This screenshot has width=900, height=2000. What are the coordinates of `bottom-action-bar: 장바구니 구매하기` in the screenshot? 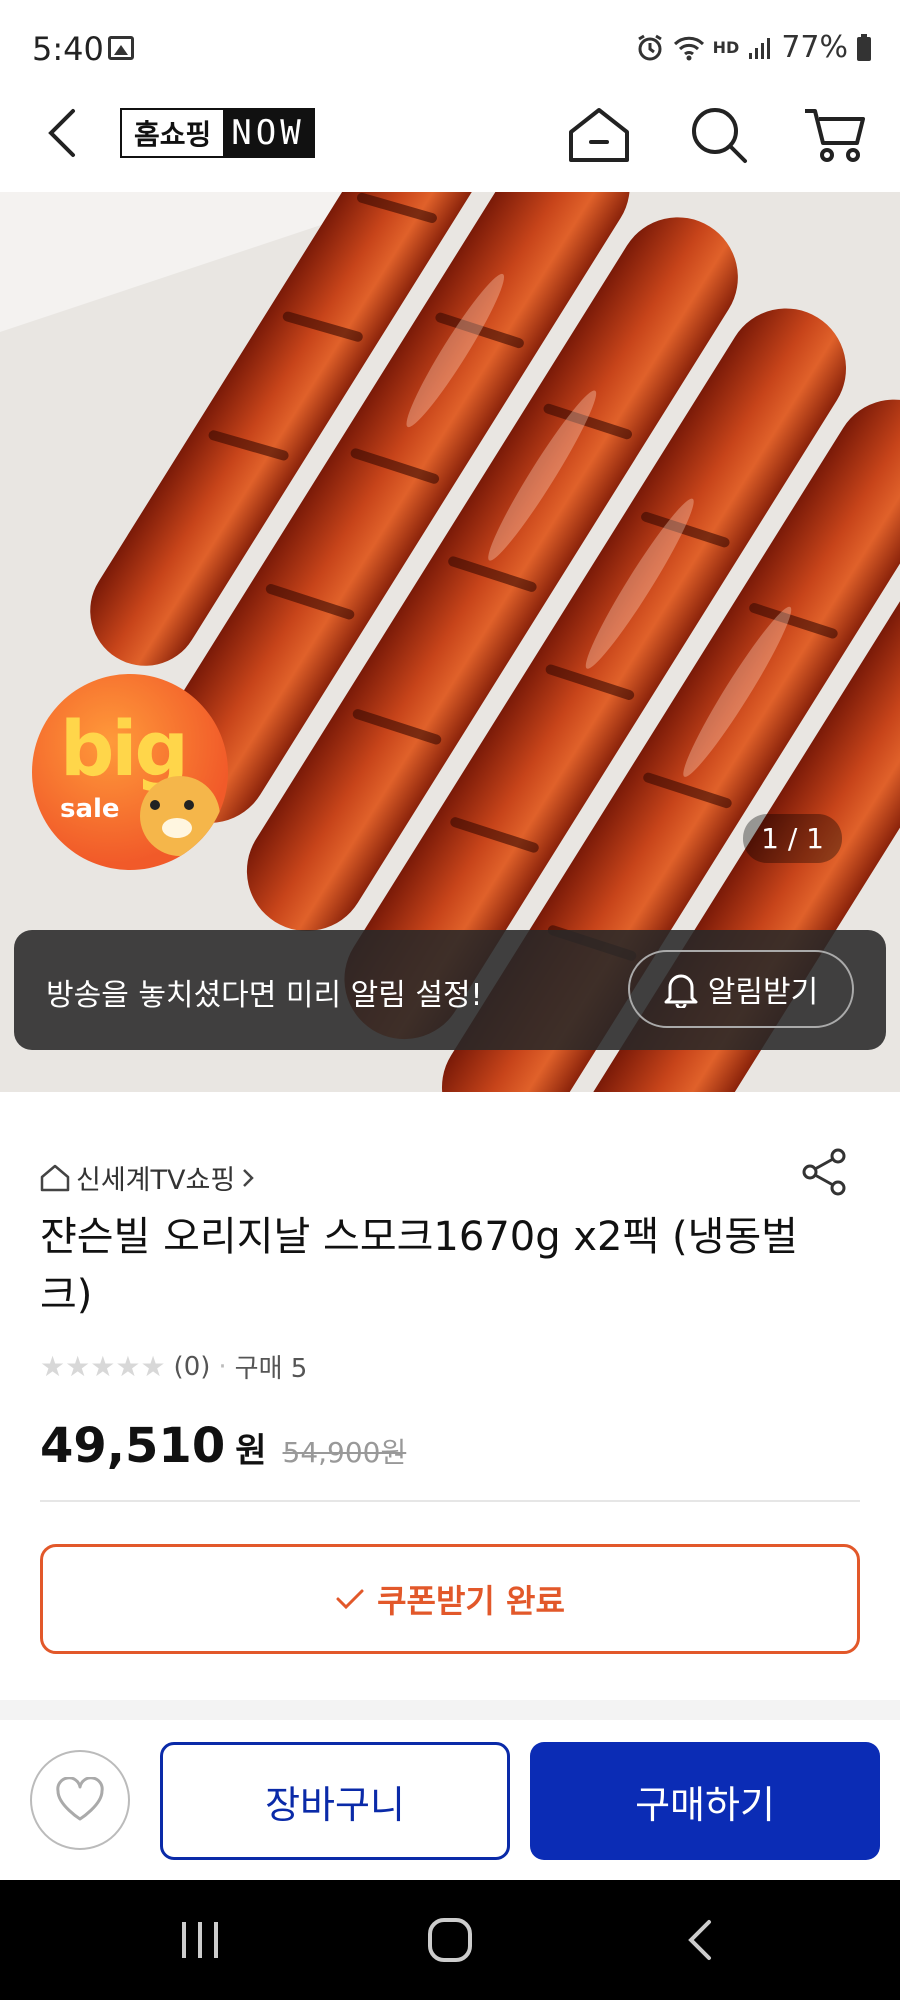 It's located at (450, 1800).